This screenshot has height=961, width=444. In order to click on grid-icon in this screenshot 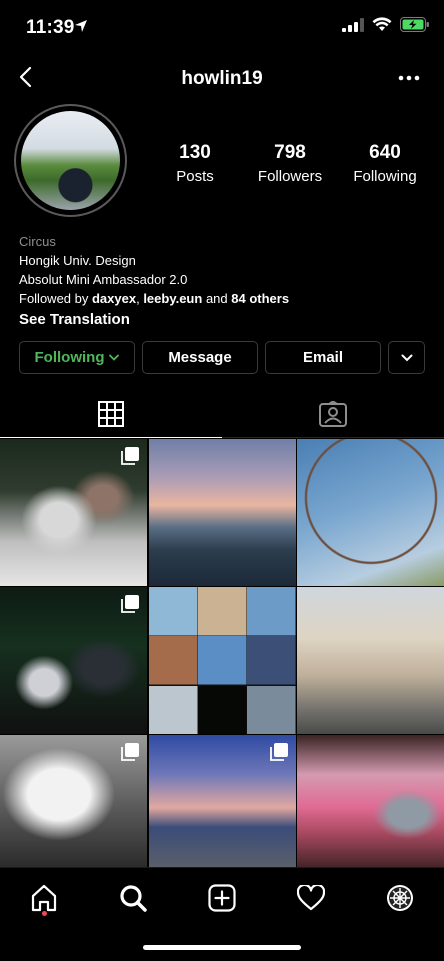, I will do `click(111, 413)`.